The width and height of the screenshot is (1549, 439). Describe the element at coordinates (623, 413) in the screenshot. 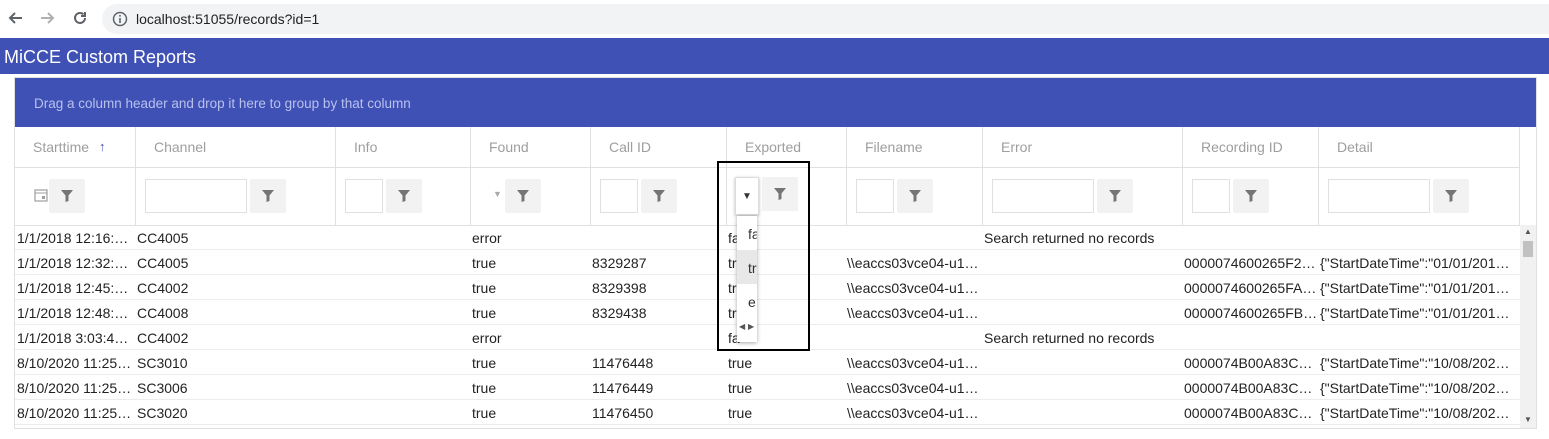

I see `cell-call-id: 11476450` at that location.